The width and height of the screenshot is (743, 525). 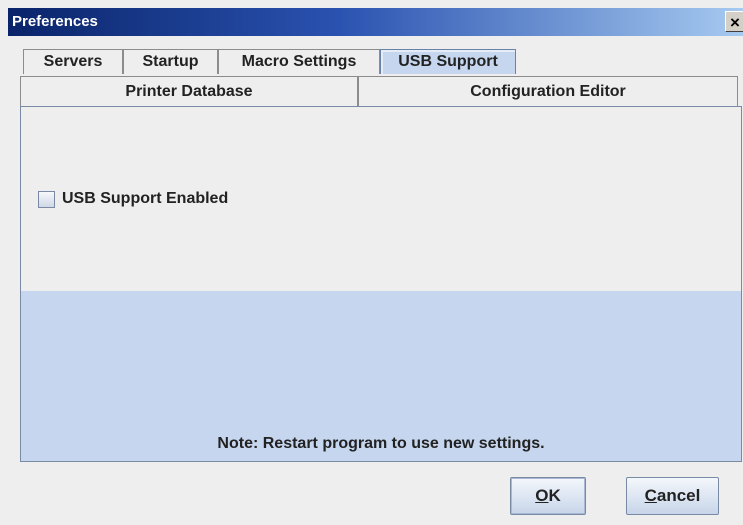 I want to click on ok-label: K, so click(x=554, y=495).